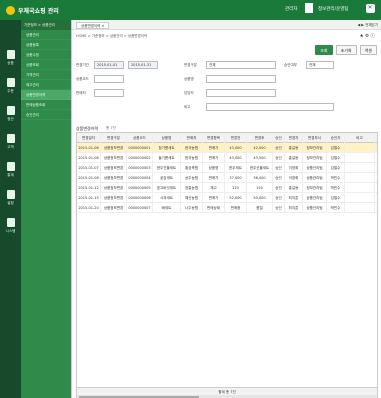  Describe the element at coordinates (10, 175) in the screenshot. I see `rail-label: 통계` at that location.